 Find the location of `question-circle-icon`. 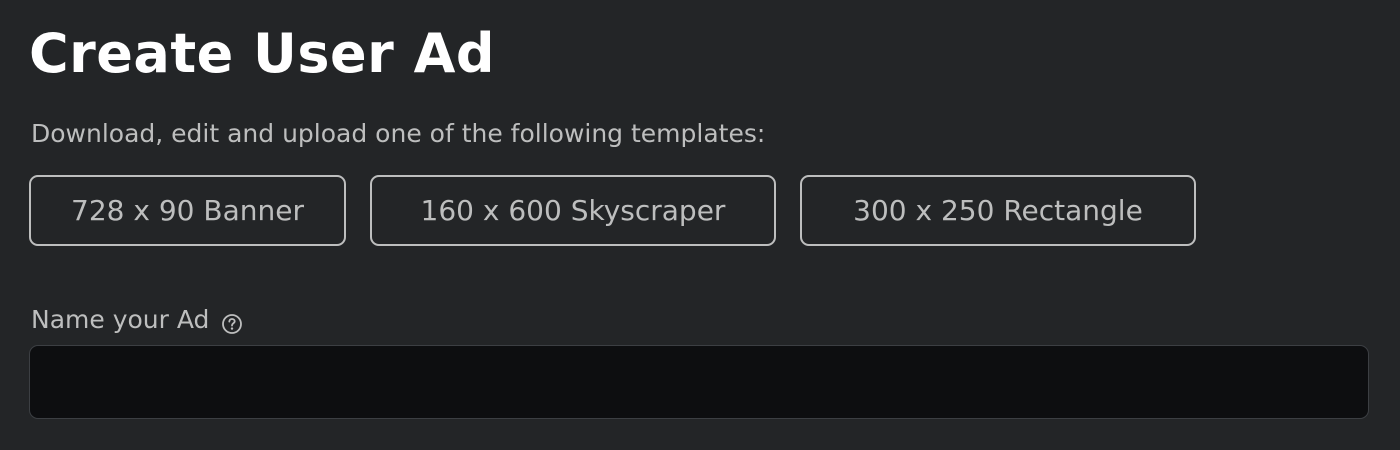

question-circle-icon is located at coordinates (232, 321).